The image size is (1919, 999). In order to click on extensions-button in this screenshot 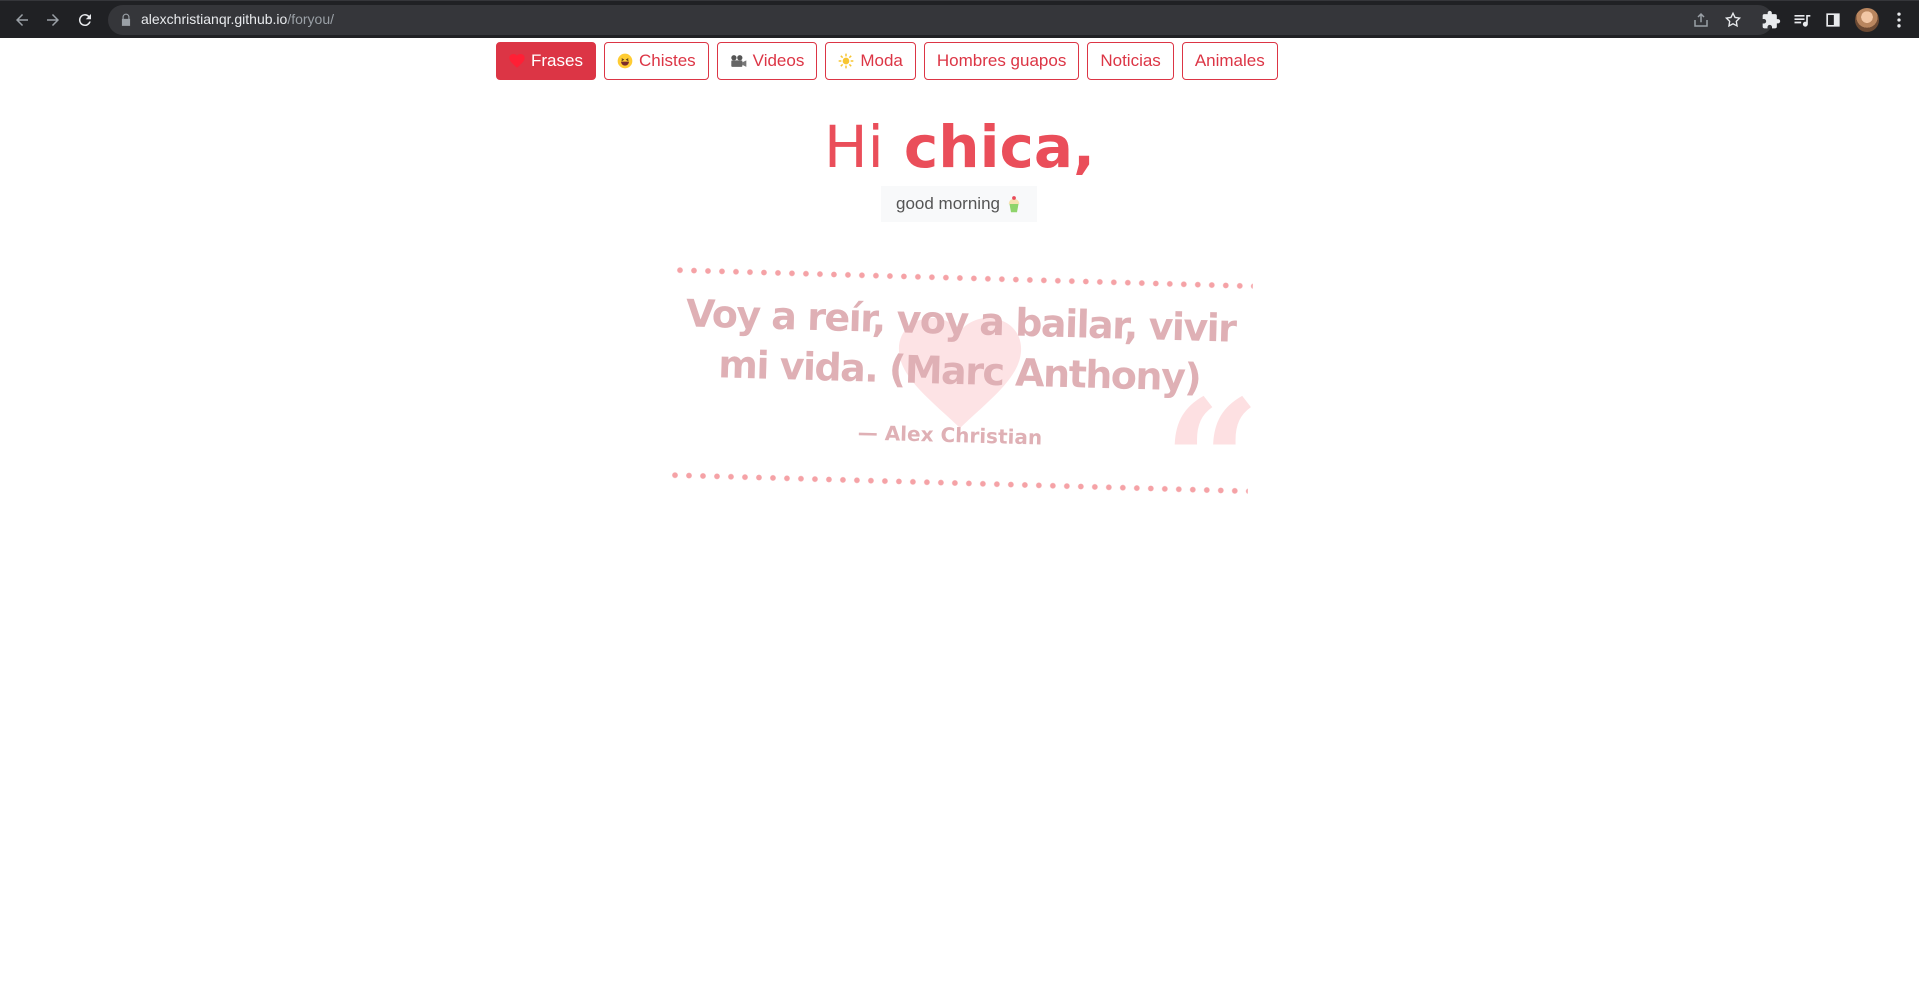, I will do `click(1771, 20)`.